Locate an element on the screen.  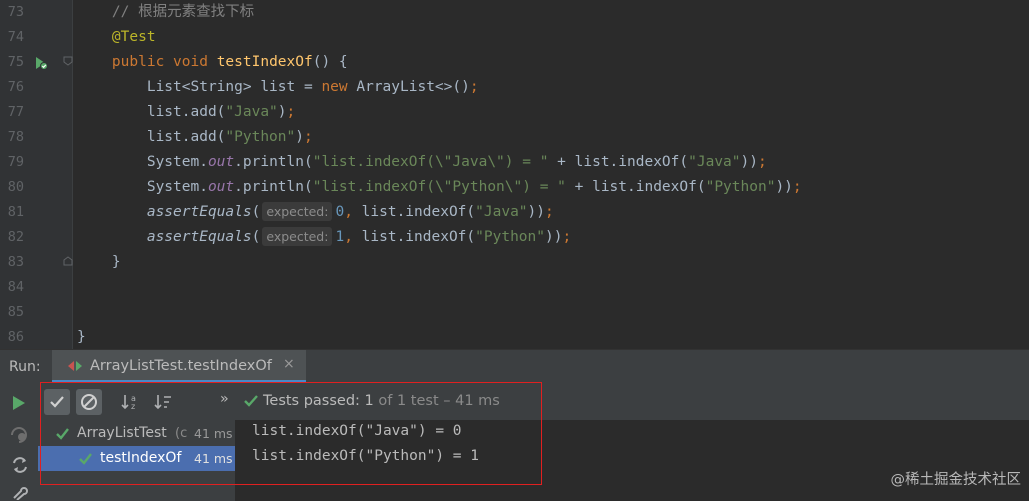
fold-end-marker-icon is located at coordinates (68, 261).